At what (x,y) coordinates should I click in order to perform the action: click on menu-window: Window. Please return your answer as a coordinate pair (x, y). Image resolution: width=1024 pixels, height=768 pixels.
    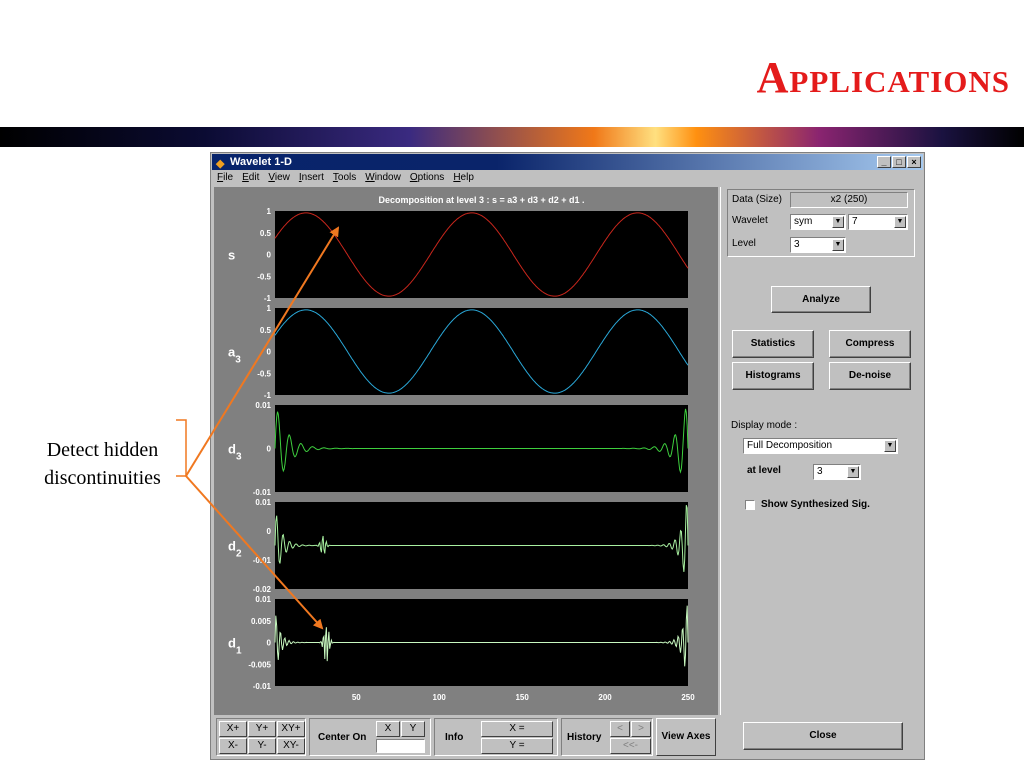
    Looking at the image, I should click on (383, 177).